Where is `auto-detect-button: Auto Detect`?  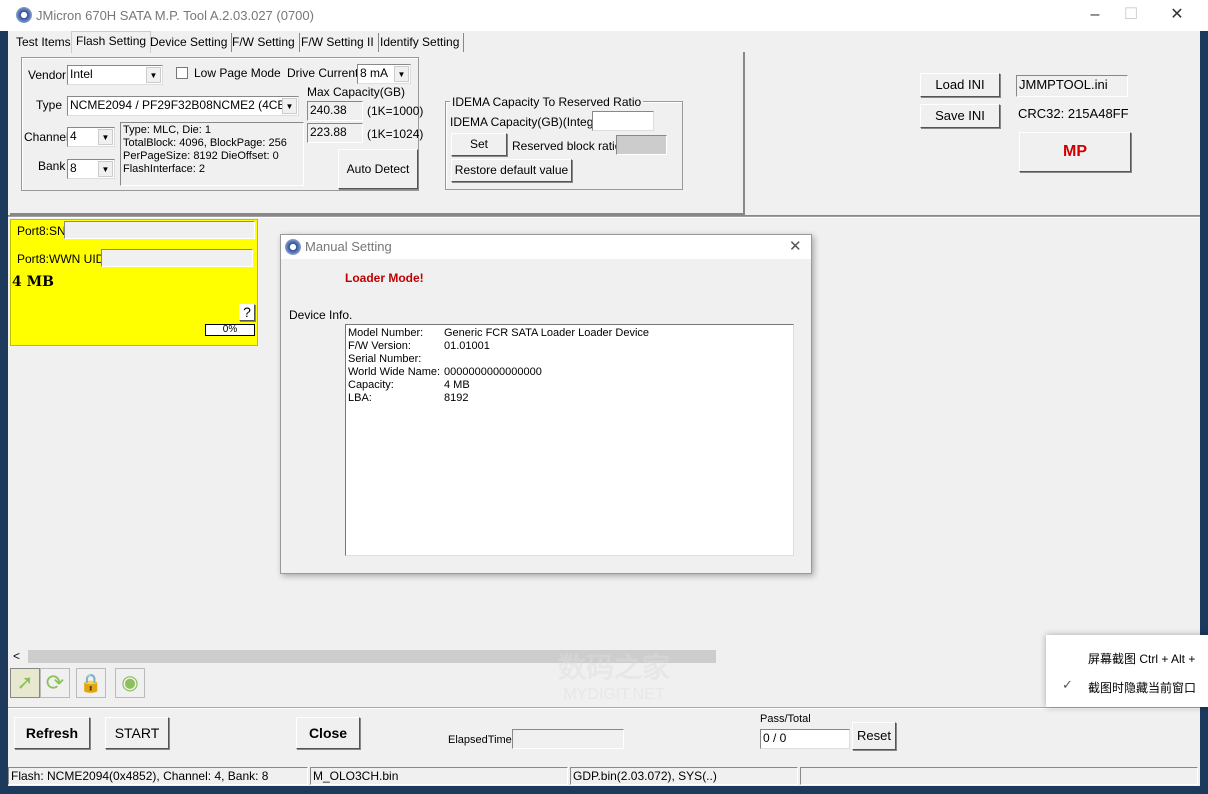
auto-detect-button: Auto Detect is located at coordinates (378, 169).